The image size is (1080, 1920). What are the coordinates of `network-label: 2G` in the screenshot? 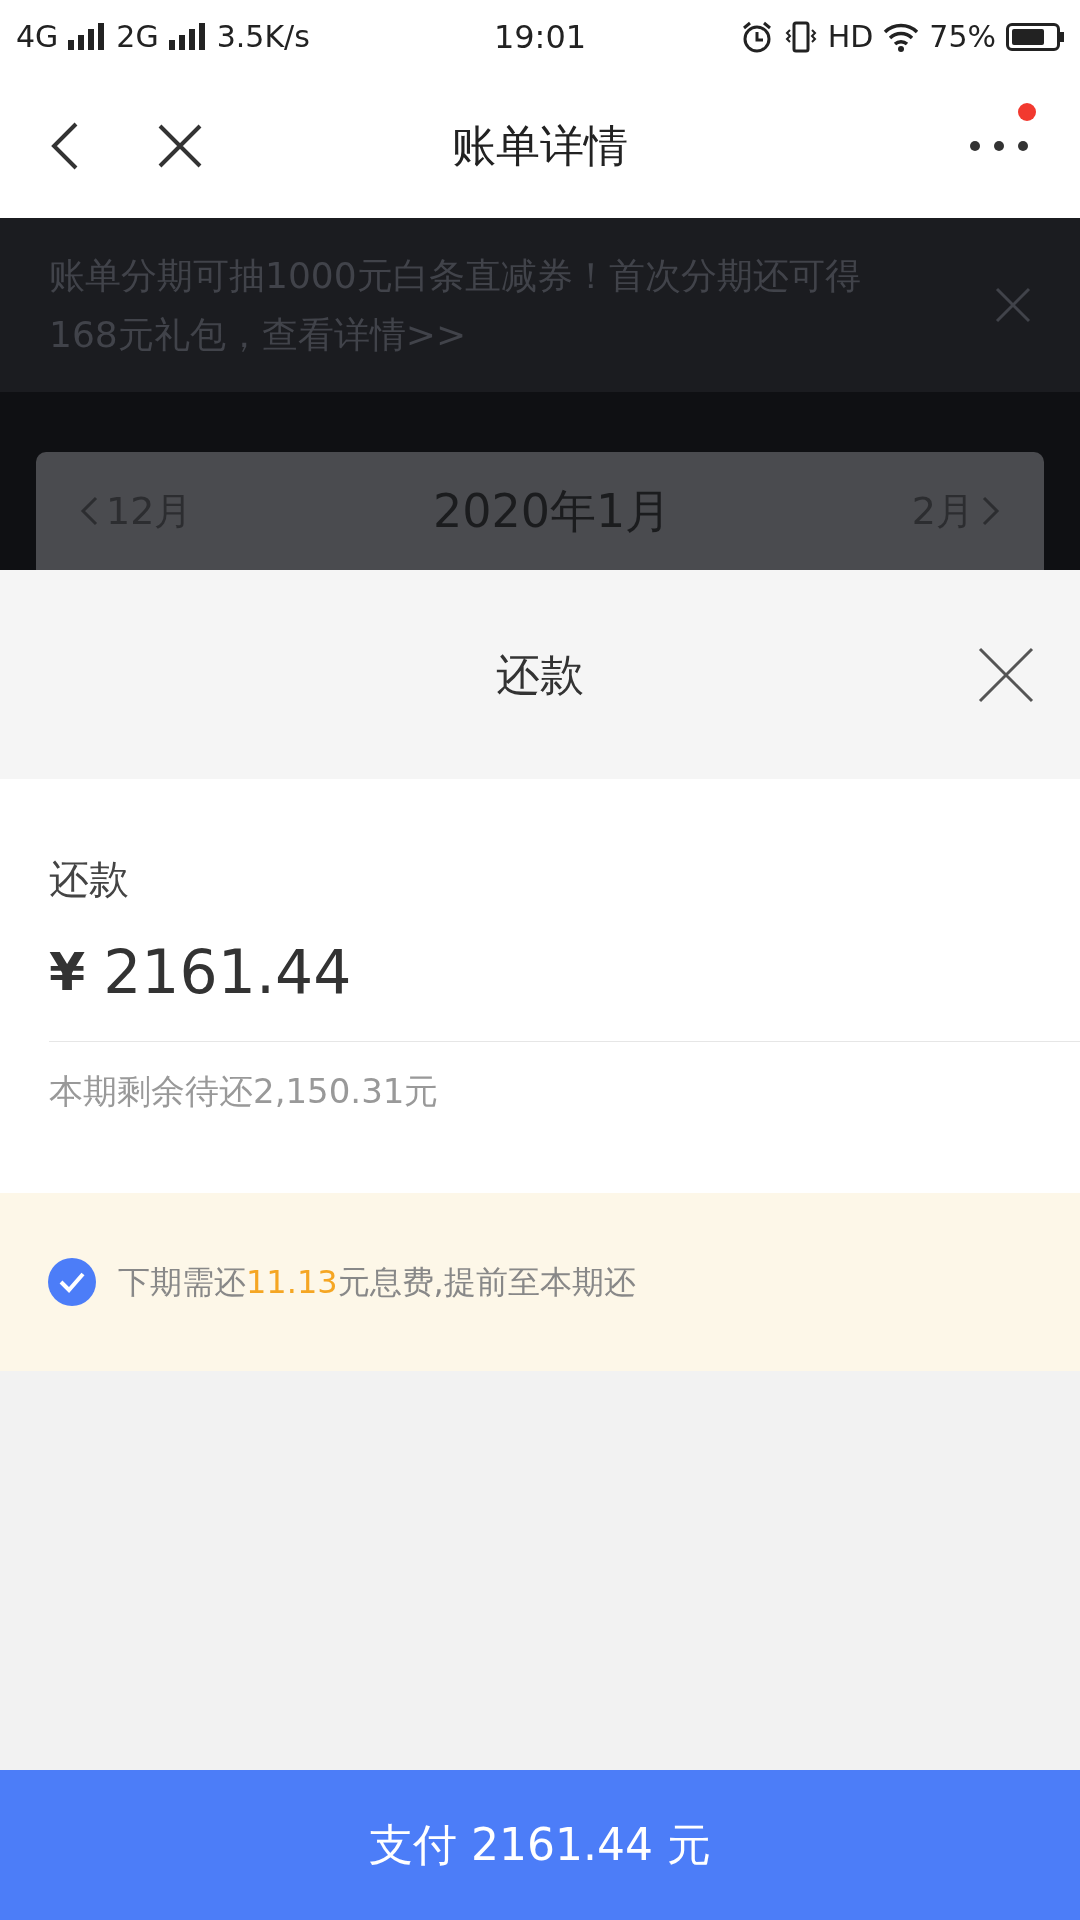 It's located at (137, 37).